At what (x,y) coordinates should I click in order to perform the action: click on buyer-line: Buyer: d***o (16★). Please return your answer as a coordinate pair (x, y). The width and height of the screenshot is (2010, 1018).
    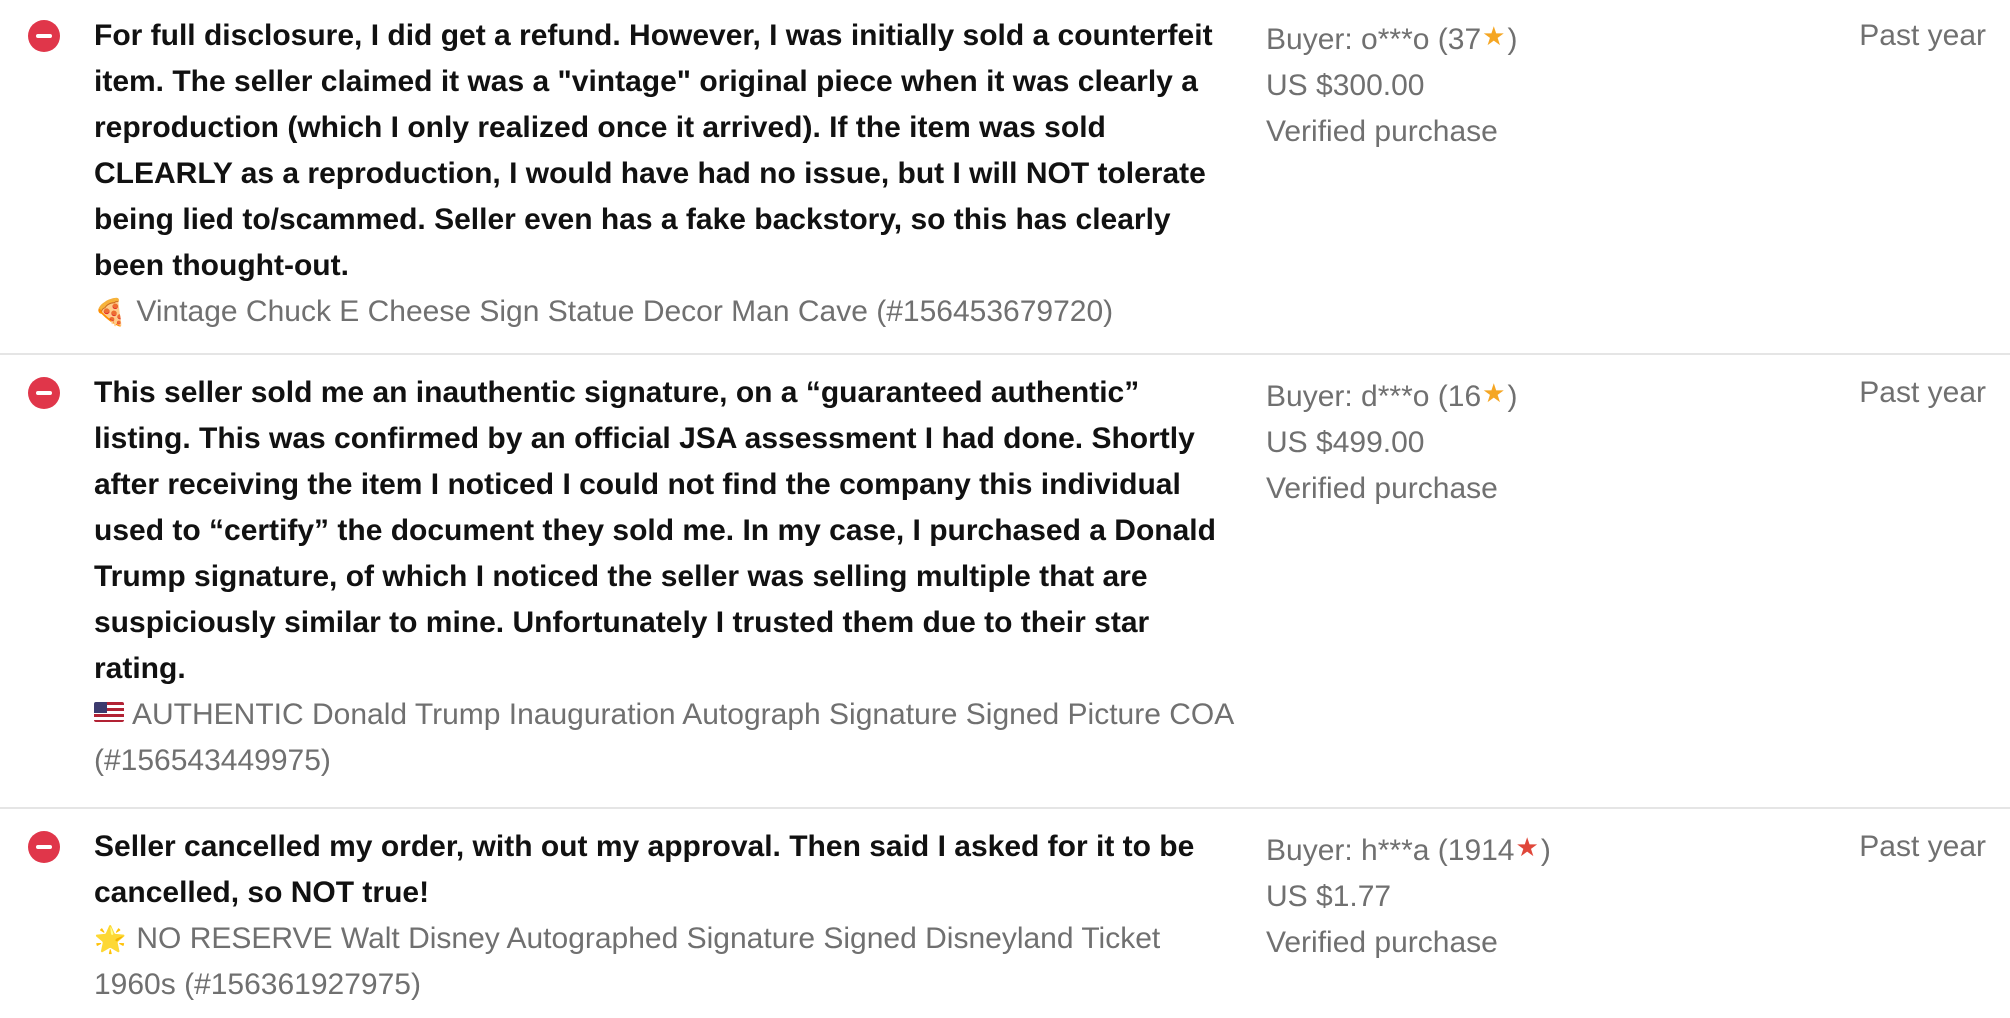
    Looking at the image, I should click on (1476, 395).